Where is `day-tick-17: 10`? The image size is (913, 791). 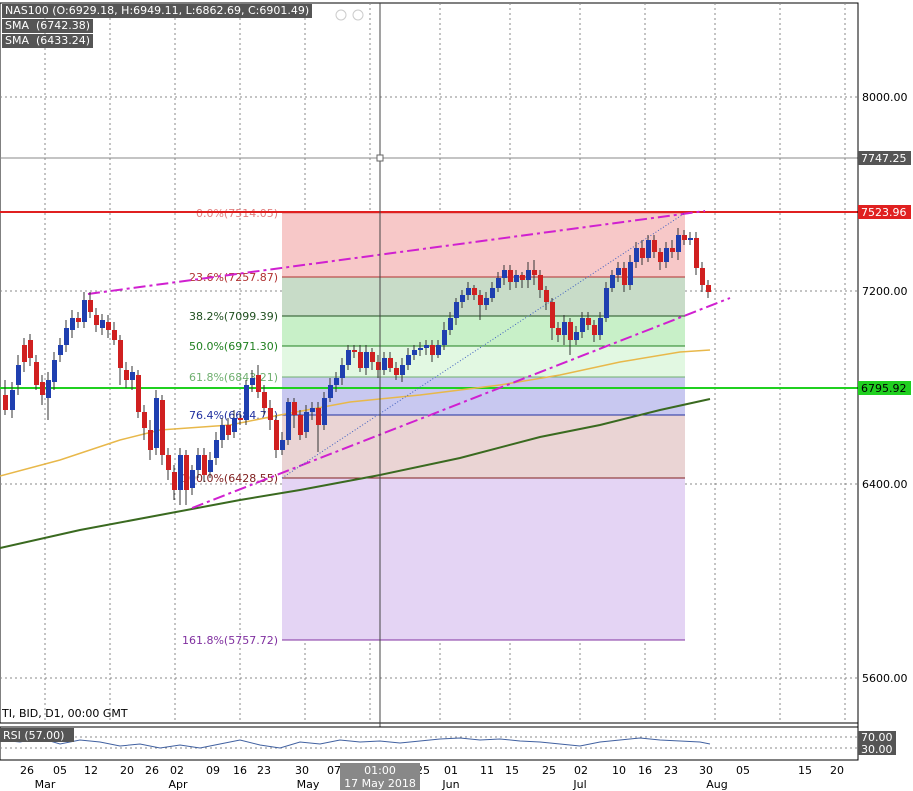 day-tick-17: 10 is located at coordinates (619, 770).